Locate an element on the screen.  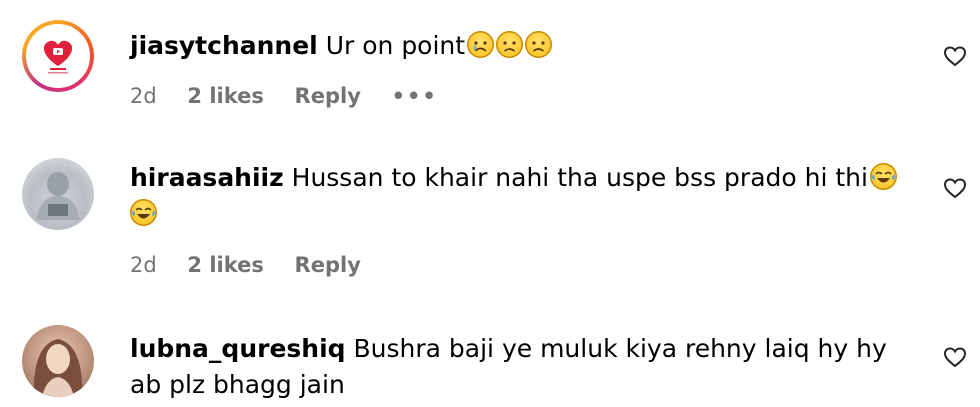
more-options-button: ••• is located at coordinates (415, 96).